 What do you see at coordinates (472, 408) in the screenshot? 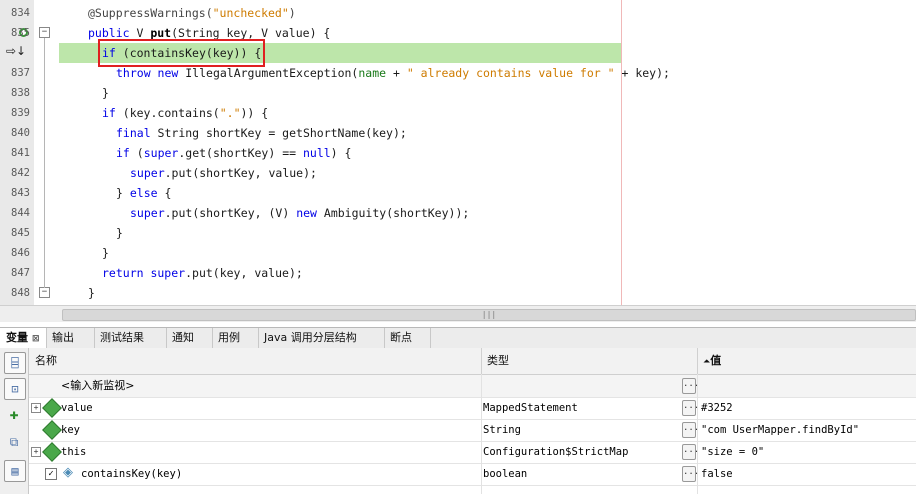
I see `variable-row: + value MappedStatement... #3252` at bounding box center [472, 408].